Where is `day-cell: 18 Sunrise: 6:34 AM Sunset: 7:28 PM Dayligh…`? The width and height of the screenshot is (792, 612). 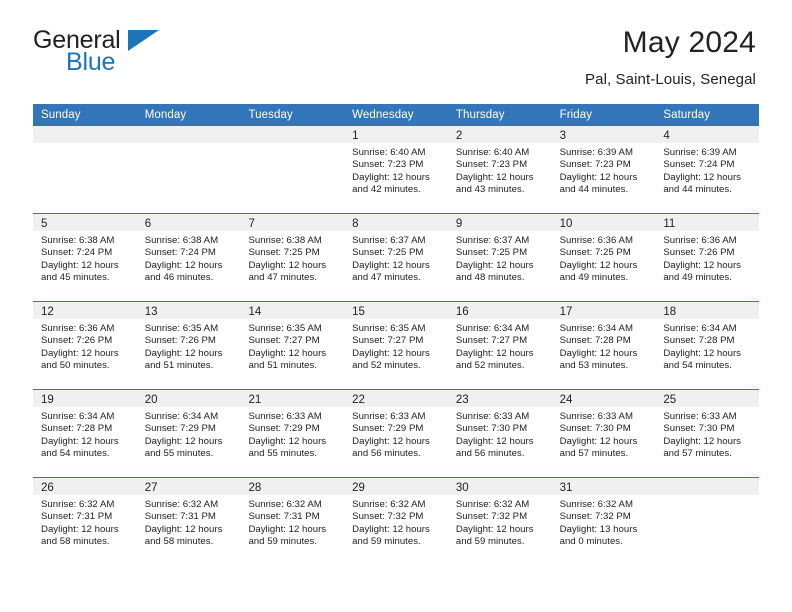 day-cell: 18 Sunrise: 6:34 AM Sunset: 7:28 PM Dayligh… is located at coordinates (707, 345).